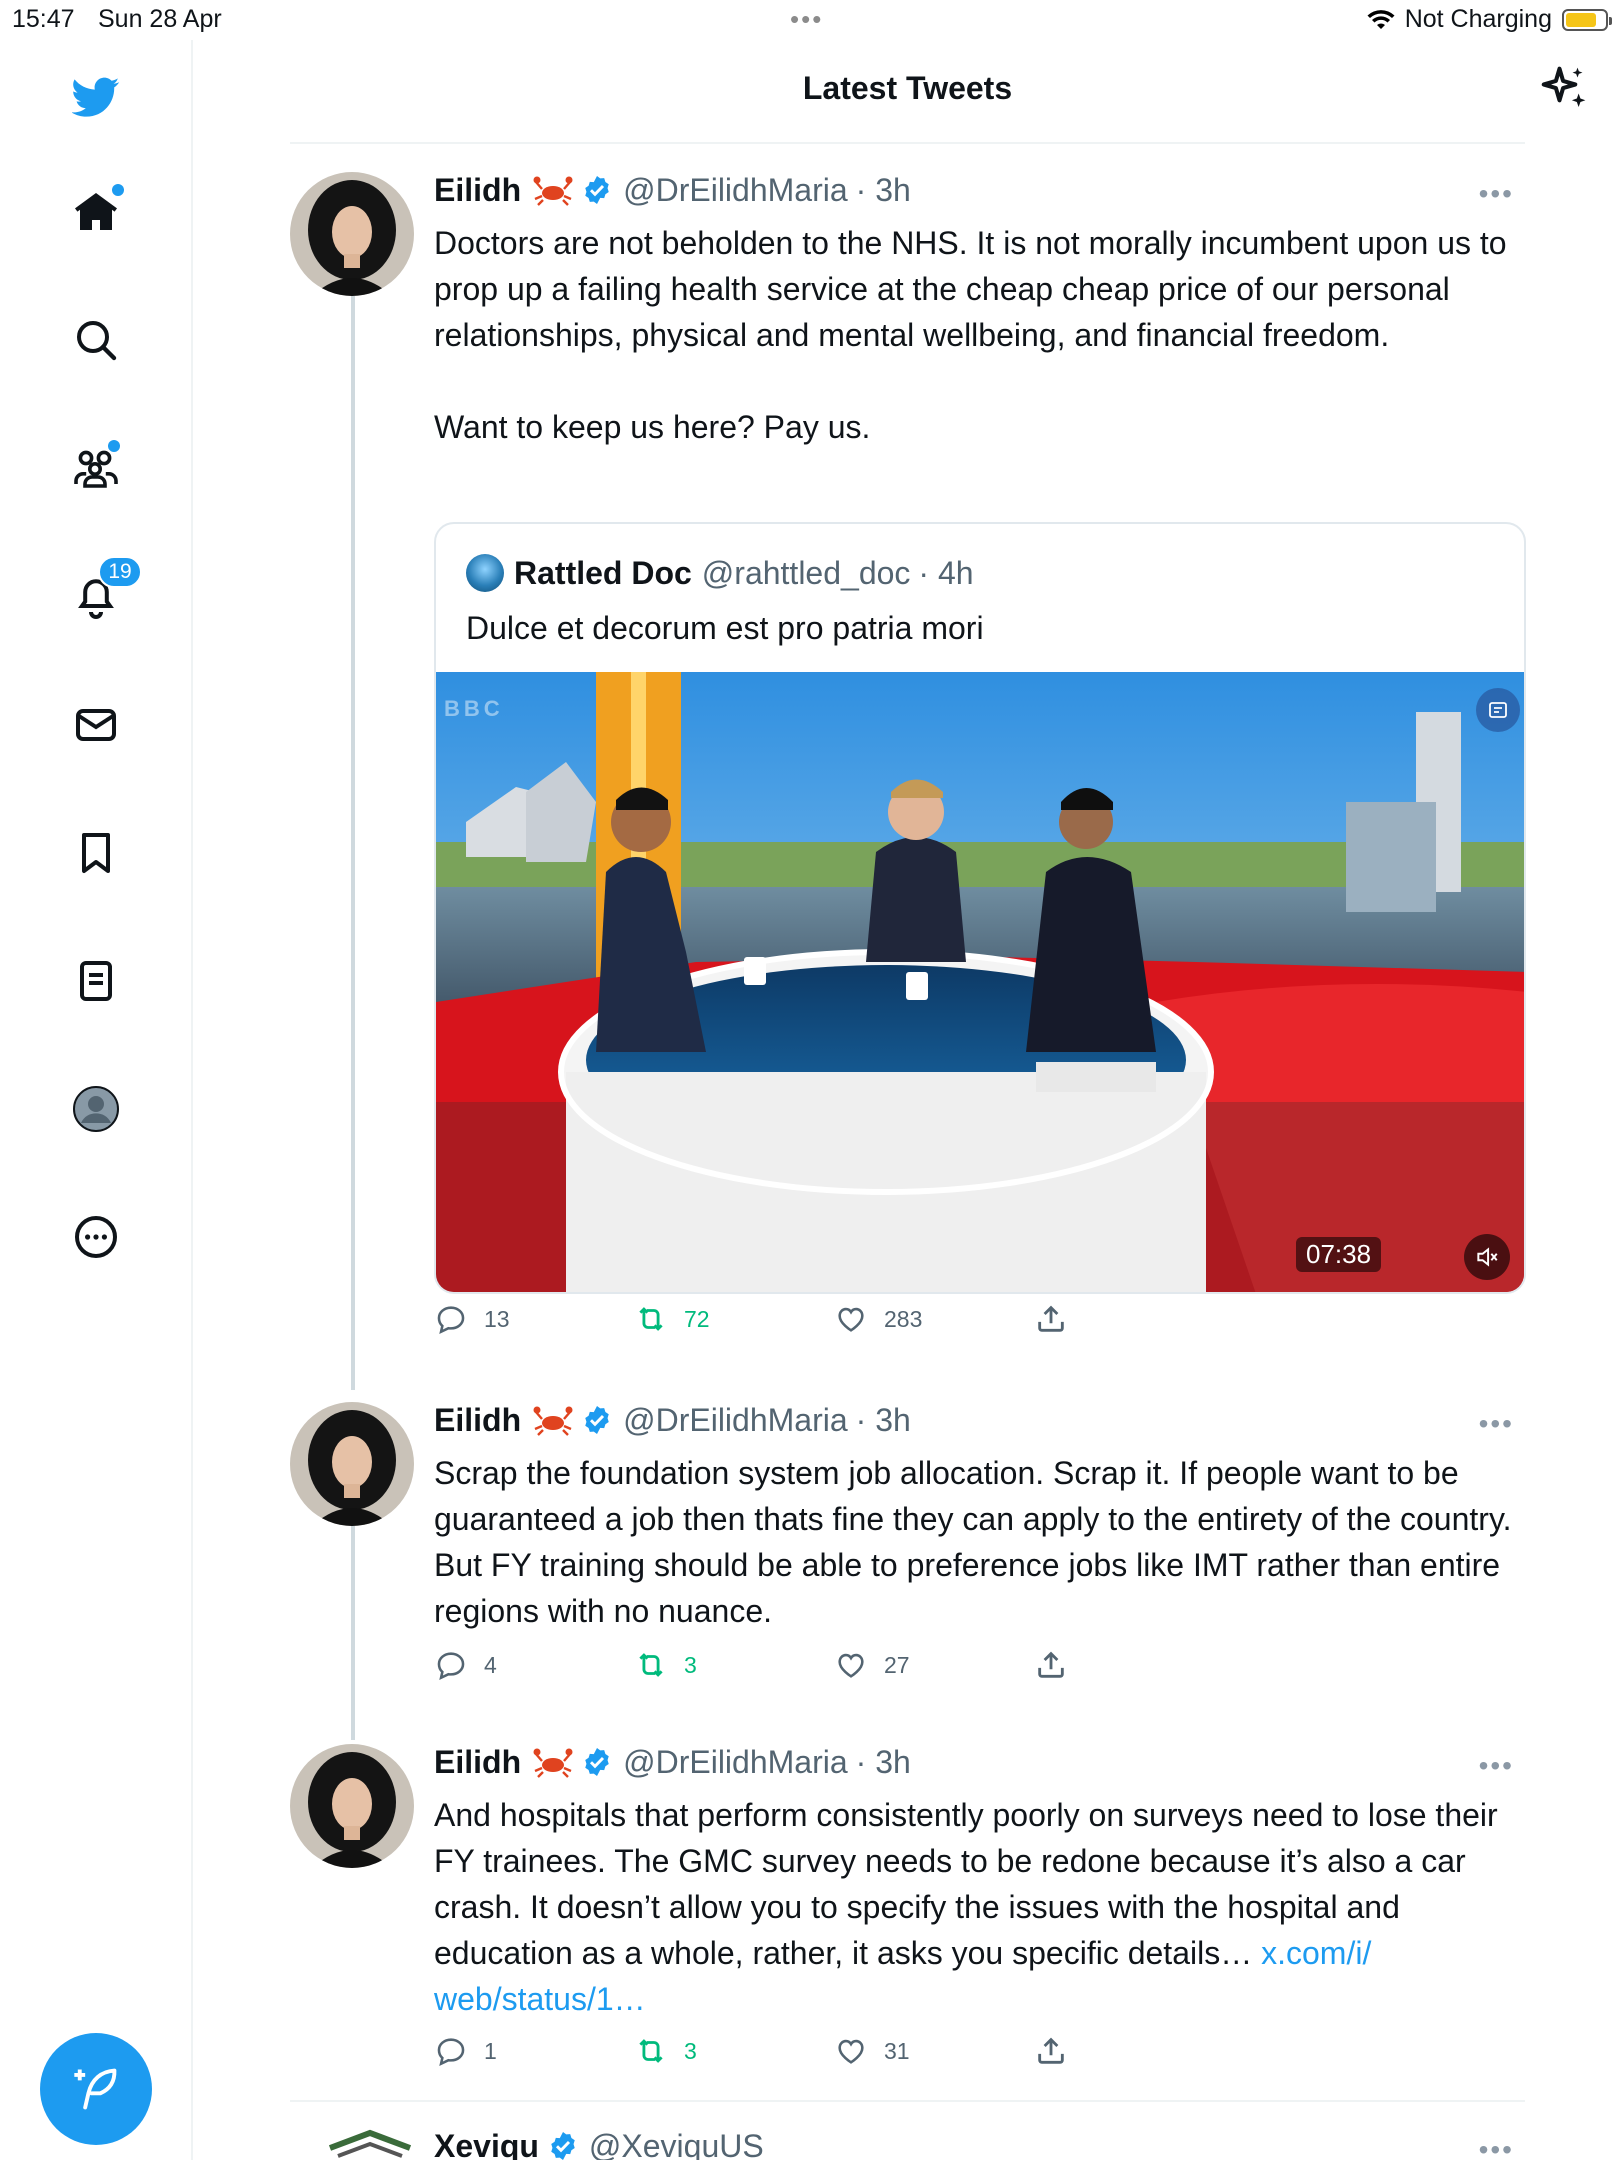 The height and width of the screenshot is (2160, 1620). What do you see at coordinates (472, 1319) in the screenshot?
I see `reply-button: 13` at bounding box center [472, 1319].